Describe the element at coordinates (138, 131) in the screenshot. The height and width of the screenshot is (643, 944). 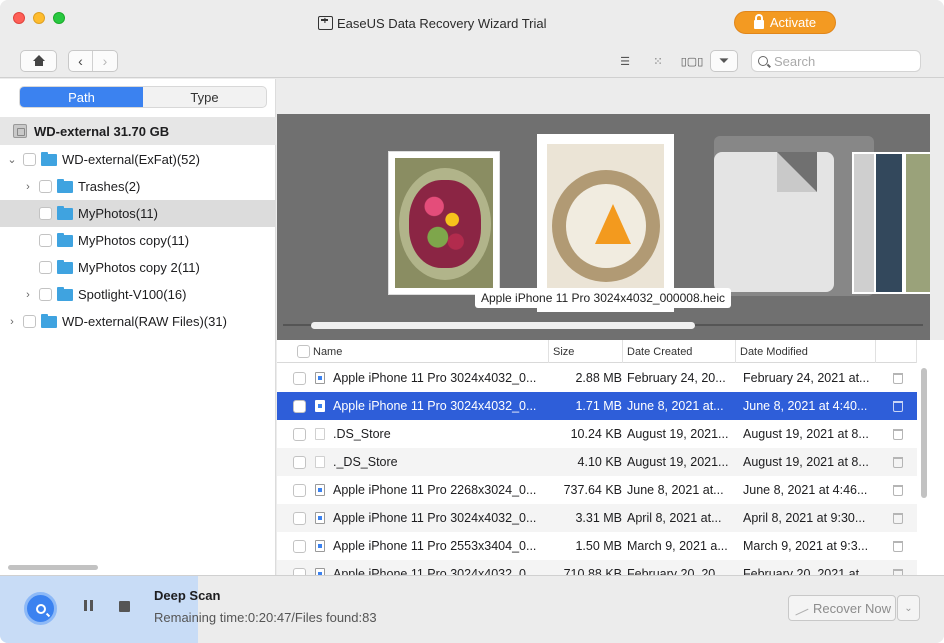
I see `drive-item: WD-external 31.70 GB` at that location.